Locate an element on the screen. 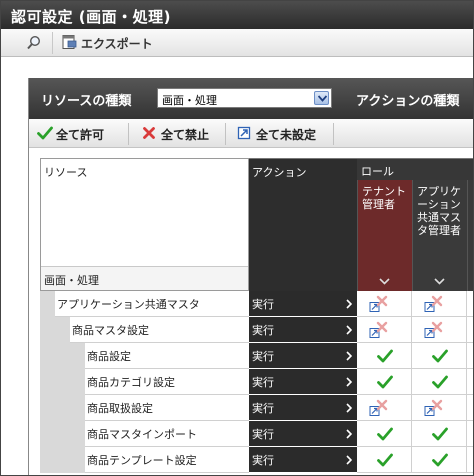 The width and height of the screenshot is (474, 476). role-column-tenant-admin: テナント管理者 is located at coordinates (384, 235).